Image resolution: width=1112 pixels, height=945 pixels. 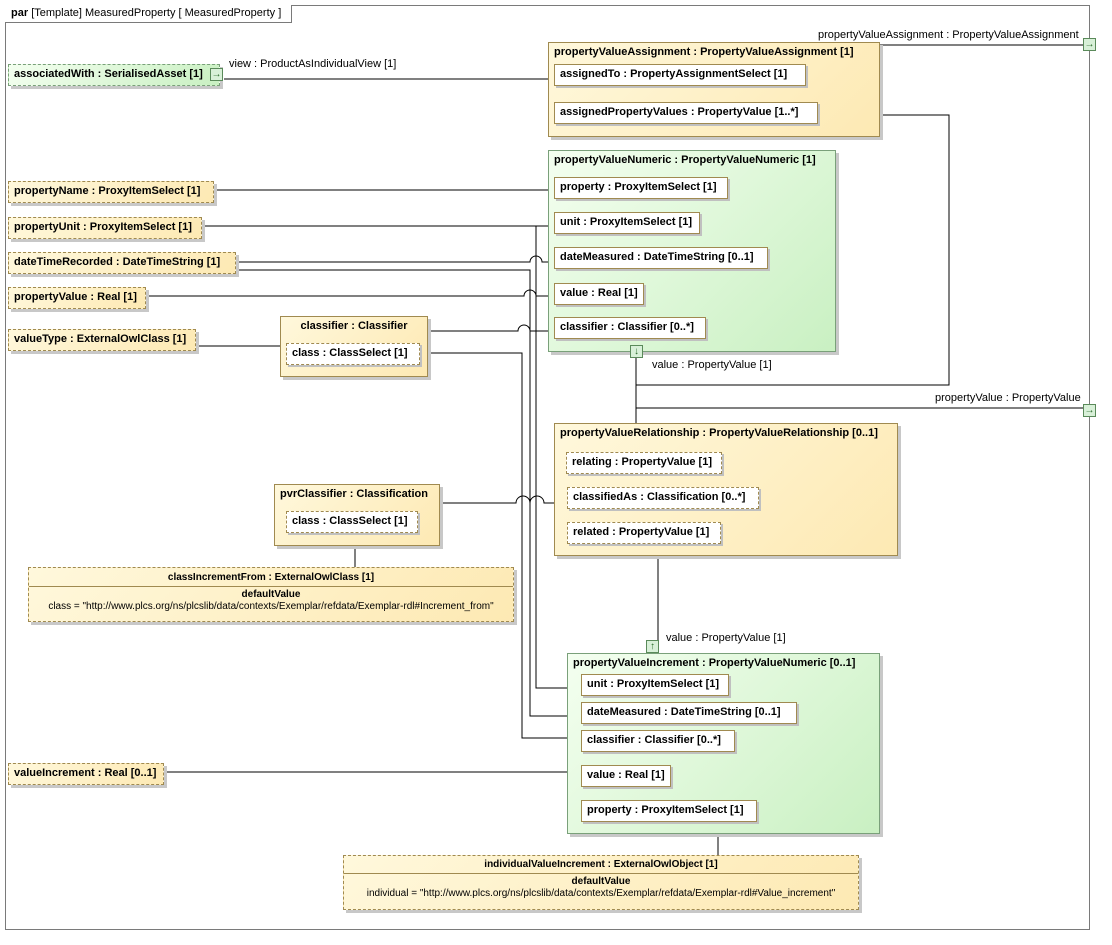 I want to click on pvi-unit-part: unit : ProxyItemSelect [1], so click(x=655, y=685).